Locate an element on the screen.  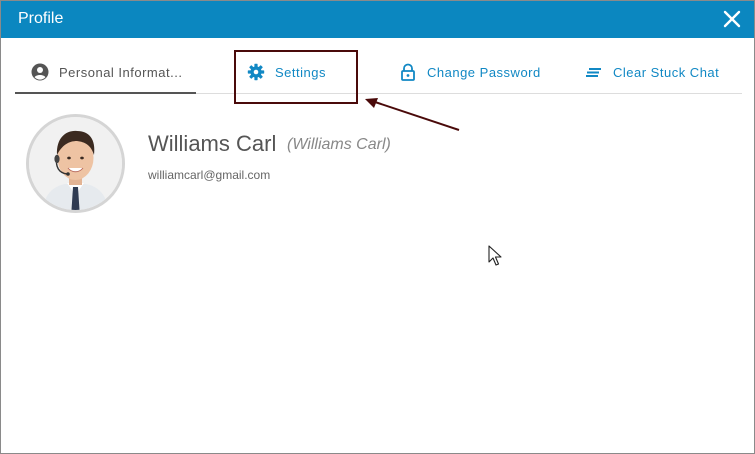
tab-label: Clear Stuck Chat is located at coordinates (666, 72).